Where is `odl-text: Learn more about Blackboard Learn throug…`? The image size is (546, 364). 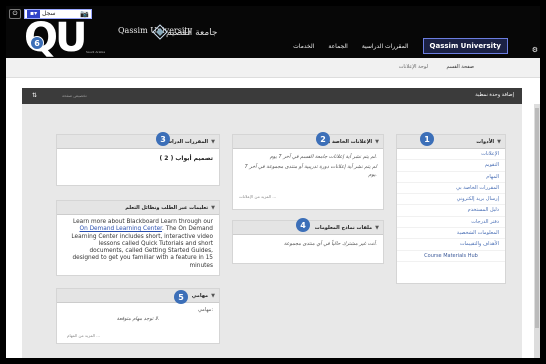
odl-text: Learn more about Blackboard Learn throug… is located at coordinates (142, 244).